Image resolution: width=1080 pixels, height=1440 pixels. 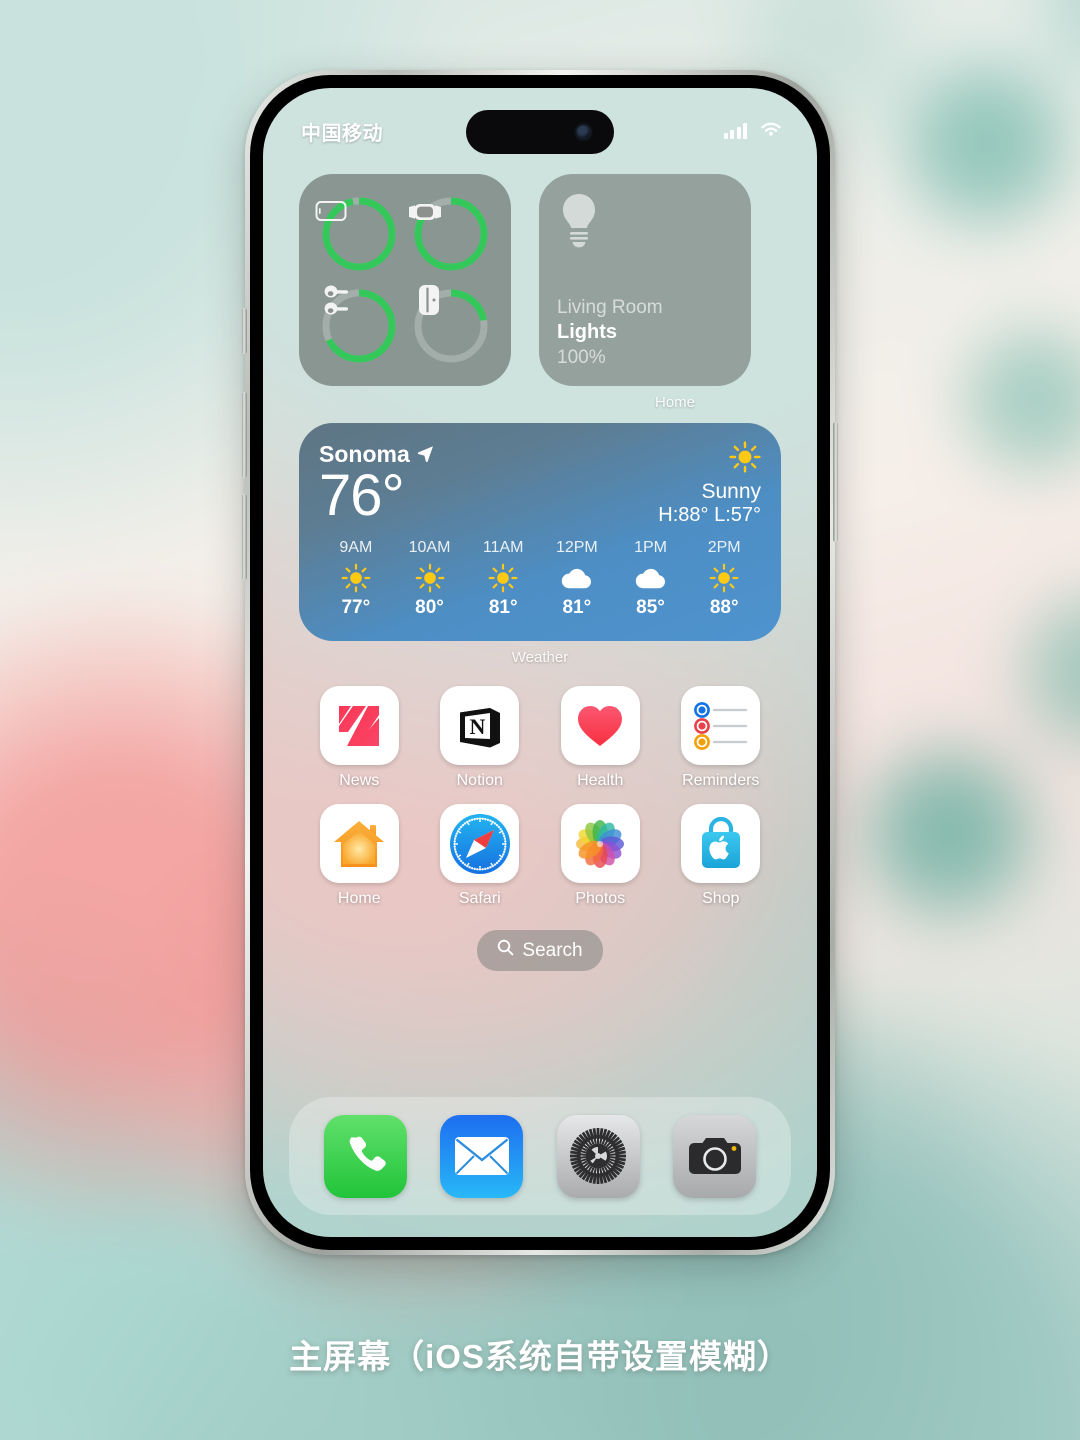 What do you see at coordinates (600, 898) in the screenshot?
I see `app-label: Photos` at bounding box center [600, 898].